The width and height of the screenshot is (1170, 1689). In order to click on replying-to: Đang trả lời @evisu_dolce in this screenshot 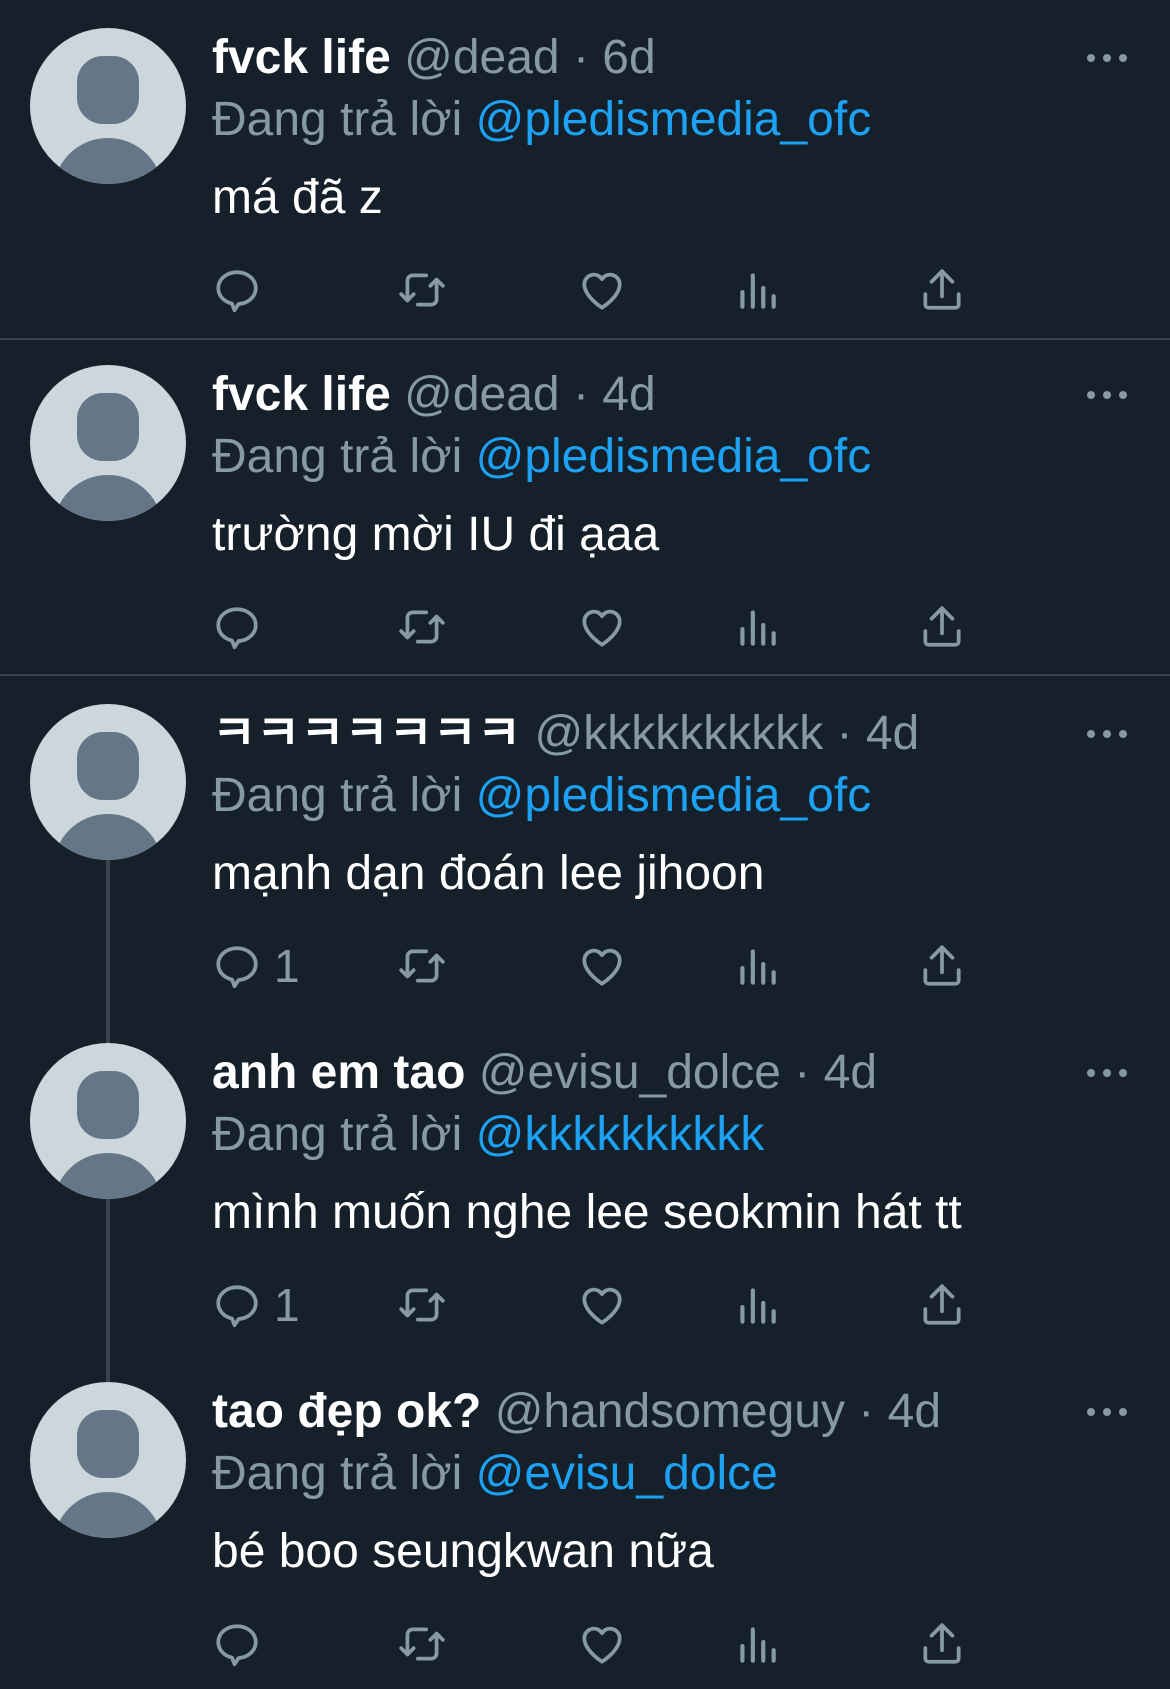, I will do `click(495, 1474)`.